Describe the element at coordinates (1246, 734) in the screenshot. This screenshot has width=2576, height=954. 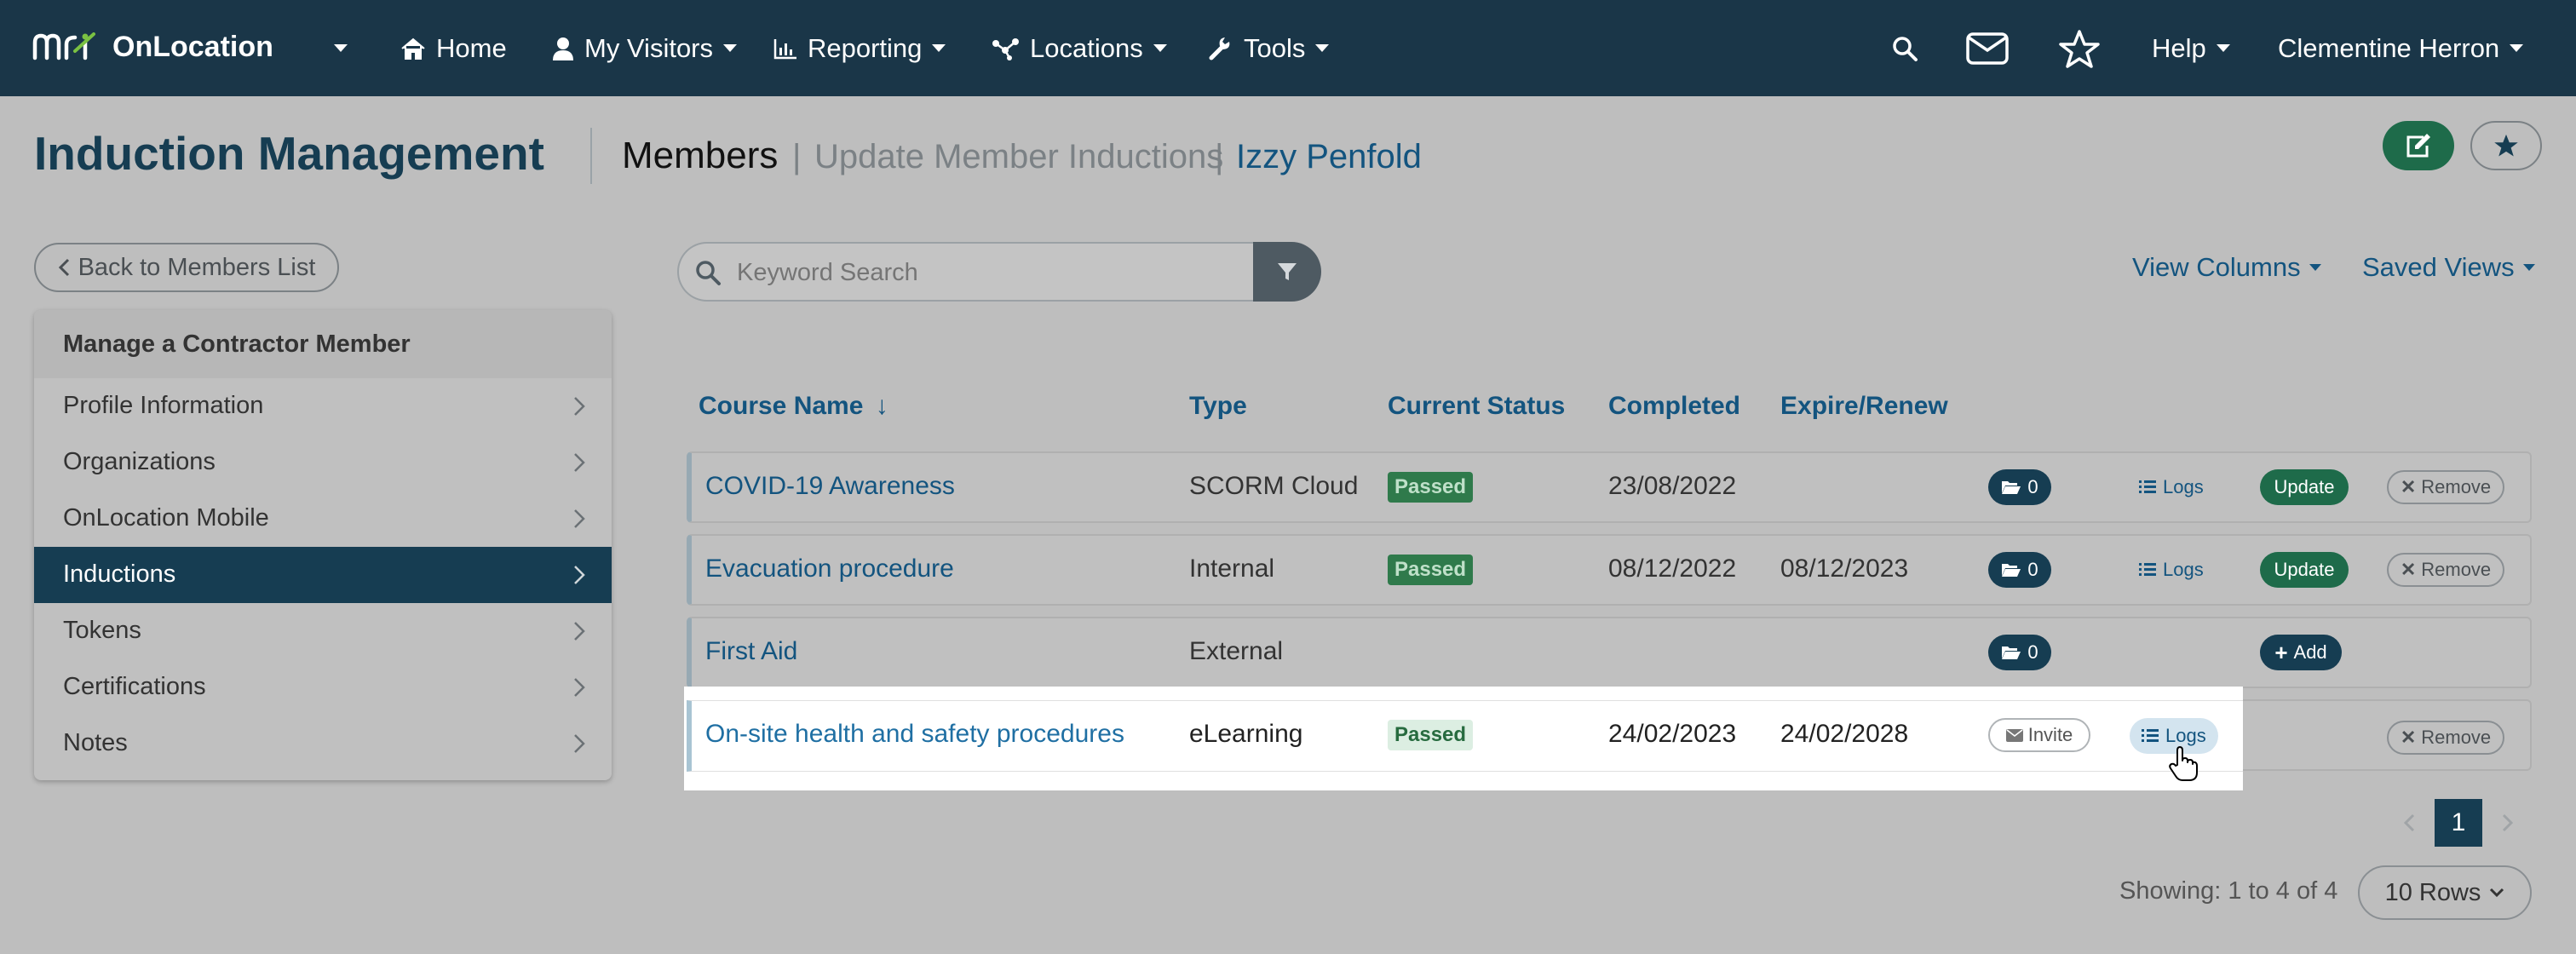
I see `course-type: eLearning` at that location.